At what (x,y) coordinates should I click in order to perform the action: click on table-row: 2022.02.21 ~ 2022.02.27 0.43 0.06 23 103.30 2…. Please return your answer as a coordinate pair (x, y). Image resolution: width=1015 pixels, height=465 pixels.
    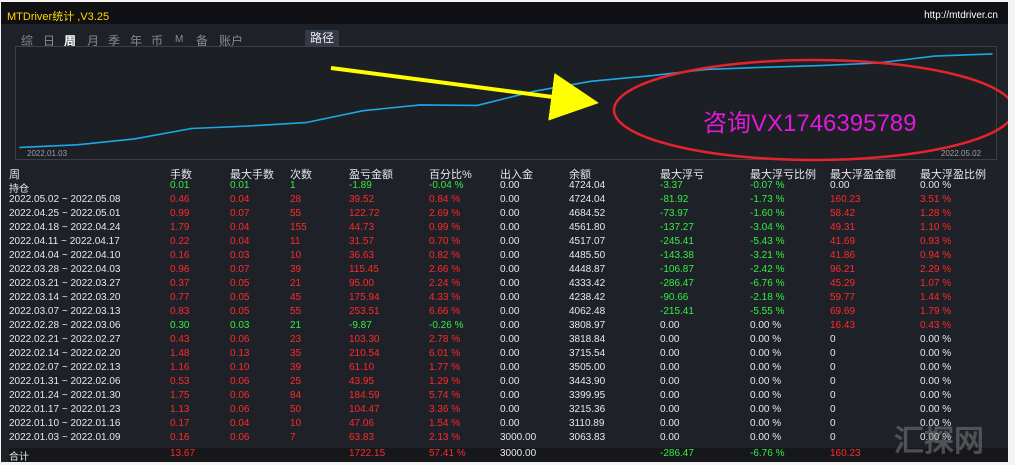
    Looking at the image, I should click on (508, 341).